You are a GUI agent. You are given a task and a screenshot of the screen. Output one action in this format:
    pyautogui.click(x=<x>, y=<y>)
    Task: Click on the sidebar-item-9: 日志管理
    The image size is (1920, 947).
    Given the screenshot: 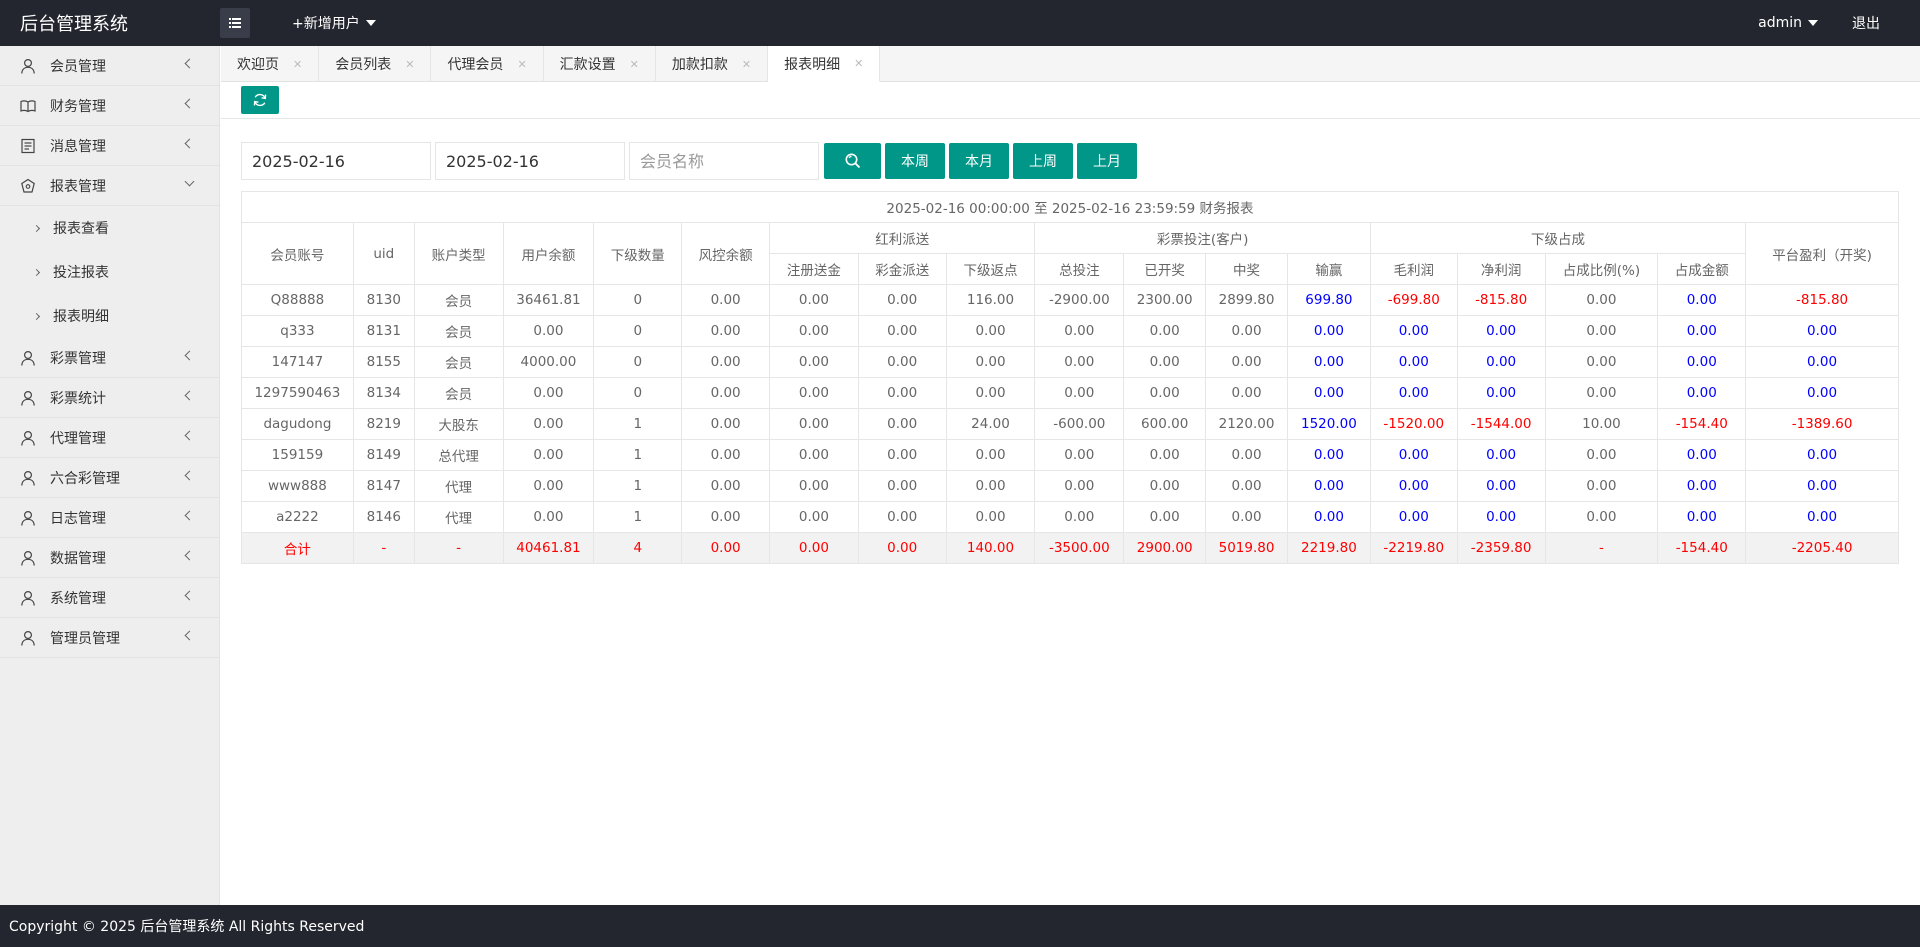 What is the action you would take?
    pyautogui.click(x=109, y=518)
    